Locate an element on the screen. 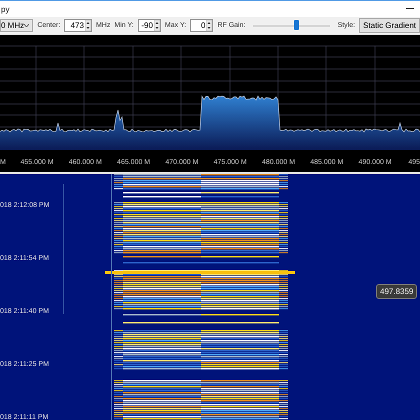 Image resolution: width=420 pixels, height=420 pixels. minimize-icon is located at coordinates (410, 9).